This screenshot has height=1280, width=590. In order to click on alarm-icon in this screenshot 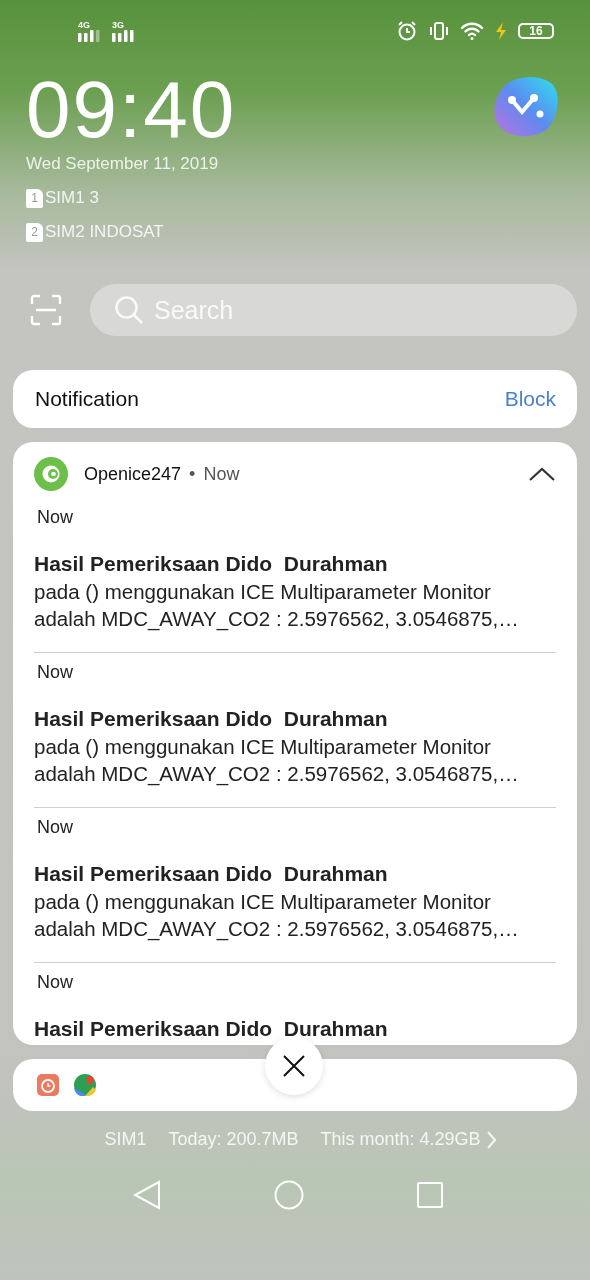, I will do `click(407, 31)`.